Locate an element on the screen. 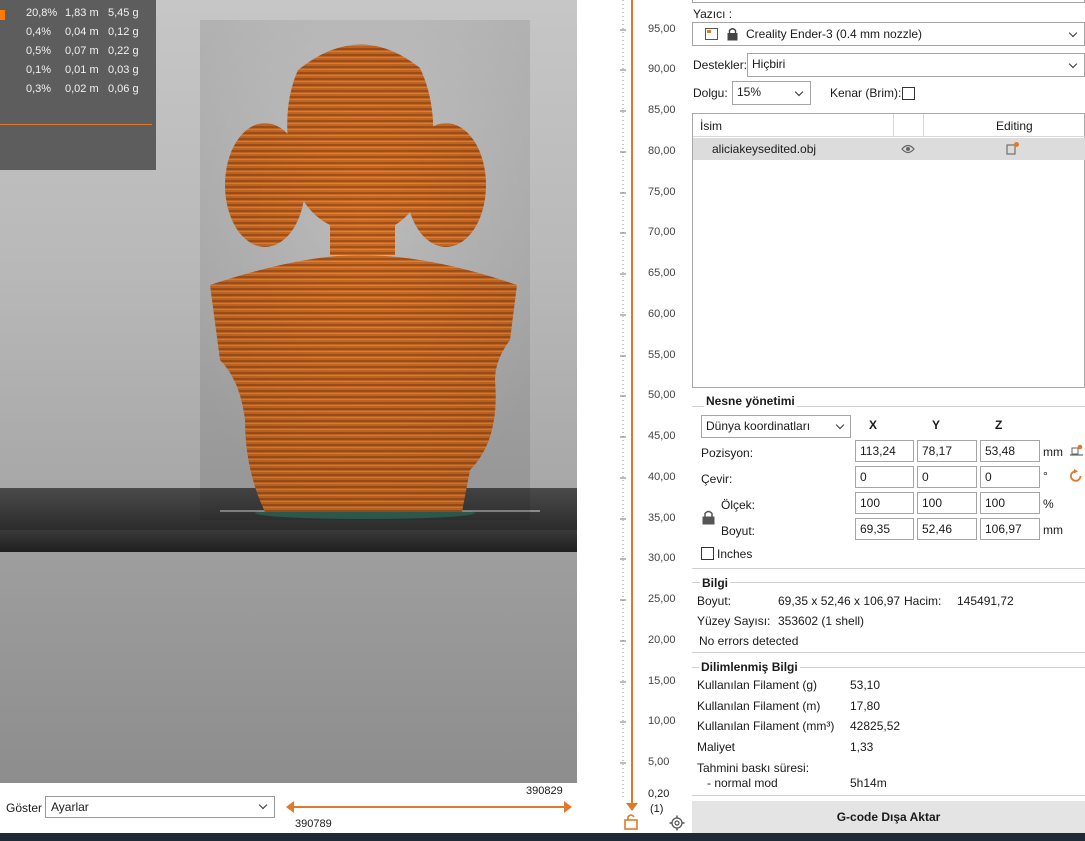 Image resolution: width=1085 pixels, height=841 pixels. legend-row: 0,4% 0,04 m 0,12 g is located at coordinates (78, 33).